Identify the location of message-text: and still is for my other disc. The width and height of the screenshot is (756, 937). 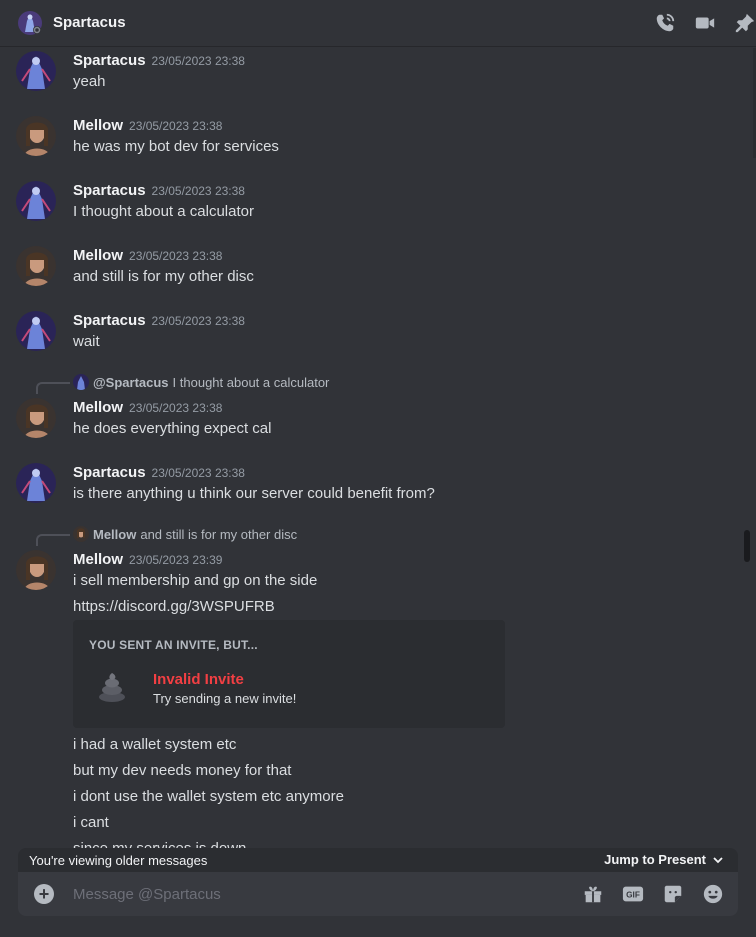
(163, 276).